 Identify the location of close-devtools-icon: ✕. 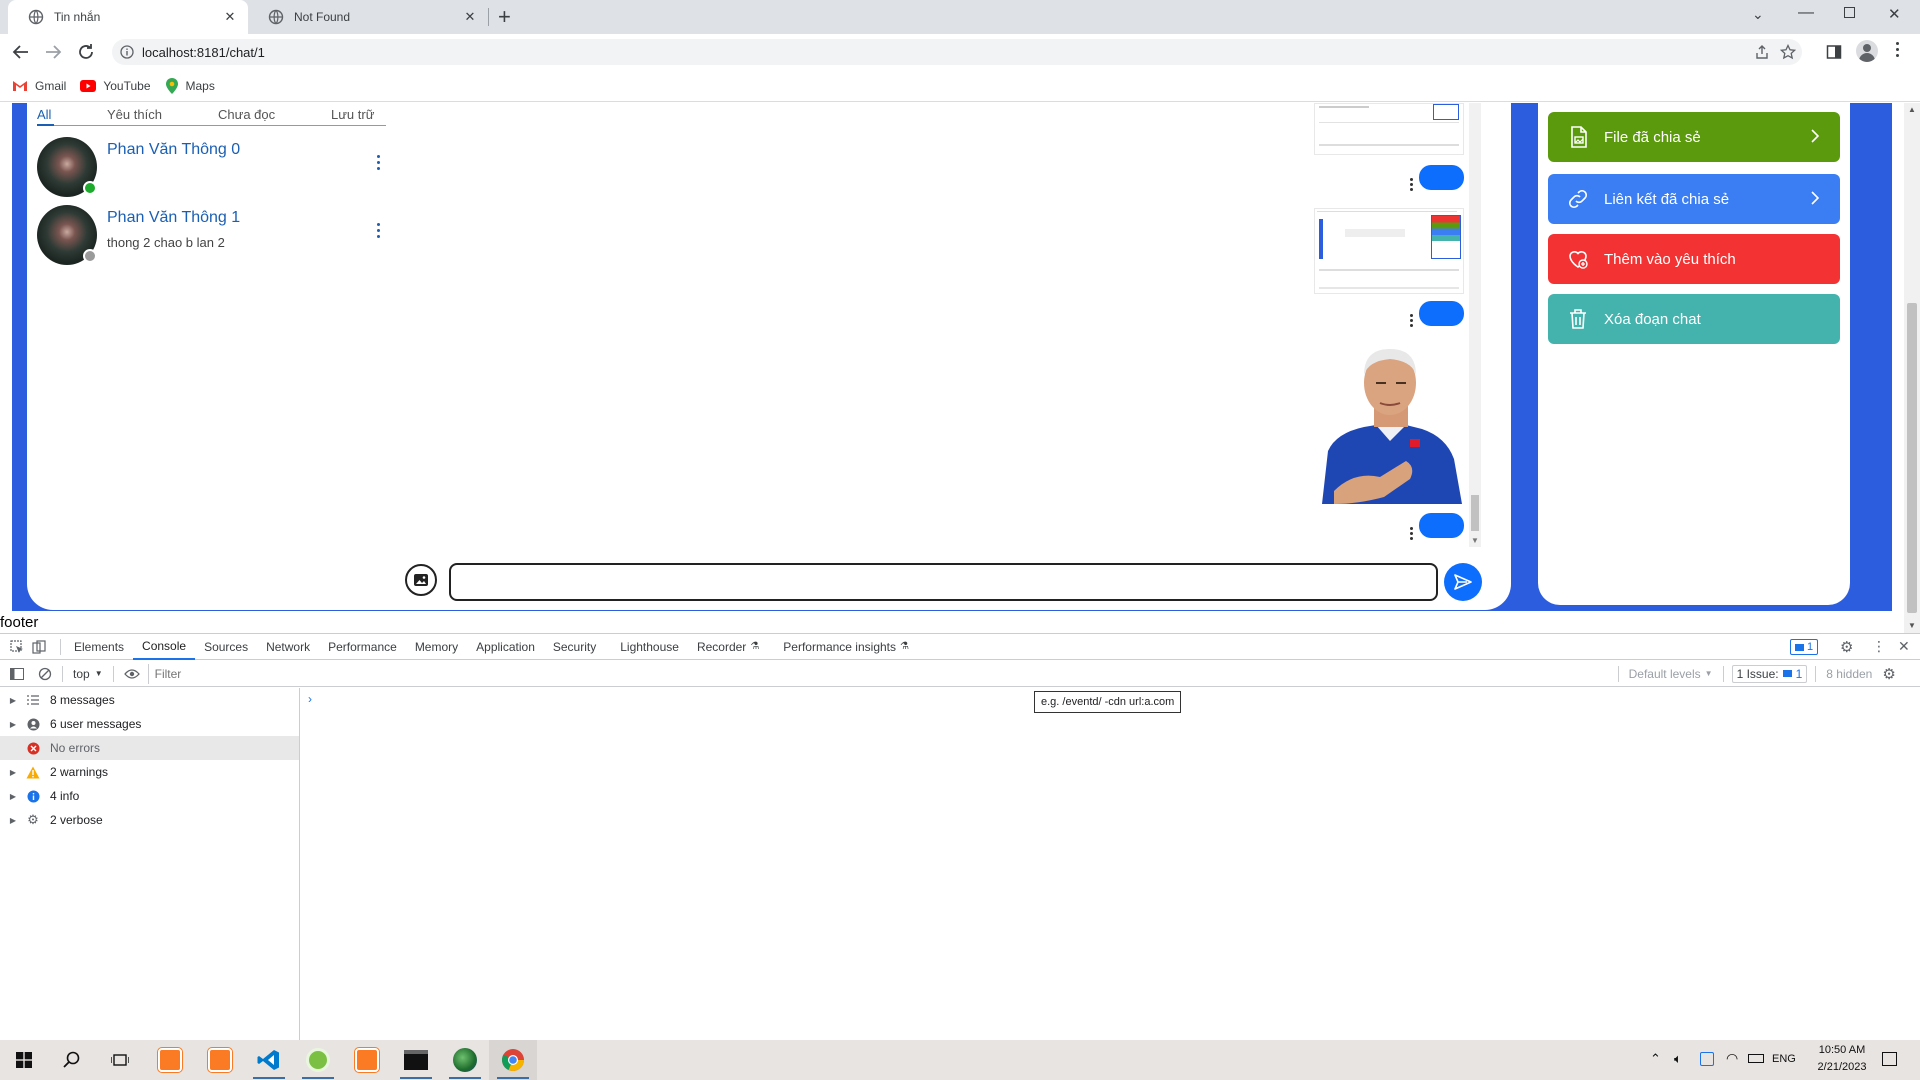
(1904, 646).